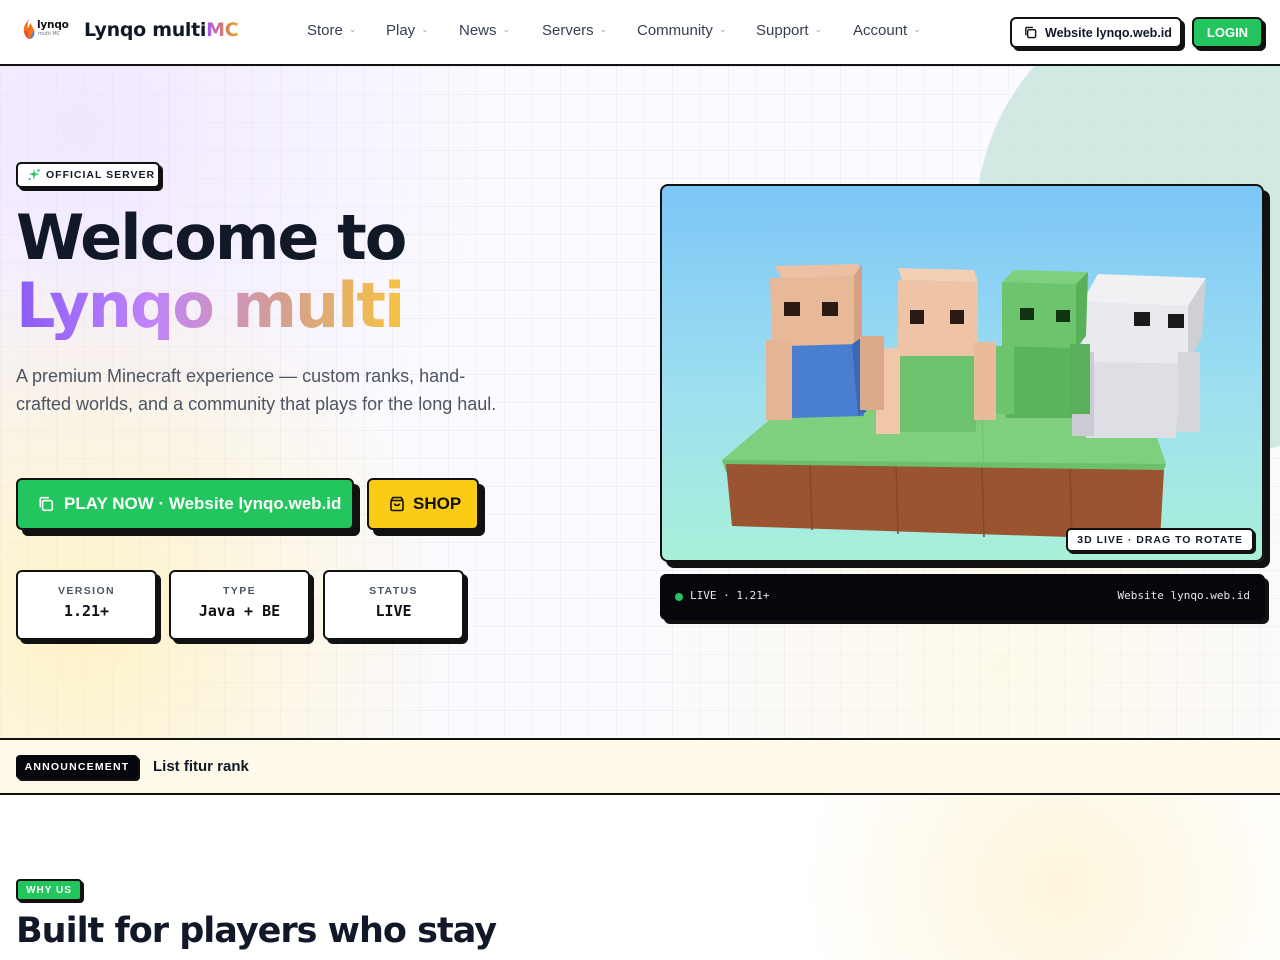  I want to click on play-now-button: PLAY NOW · Website lynqo.web.id, so click(185, 504).